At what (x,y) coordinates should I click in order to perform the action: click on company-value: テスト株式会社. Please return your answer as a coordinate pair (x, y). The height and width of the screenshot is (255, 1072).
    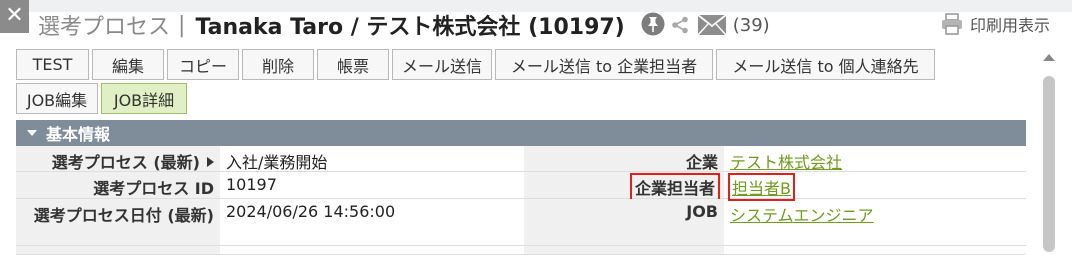
    Looking at the image, I should click on (875, 159).